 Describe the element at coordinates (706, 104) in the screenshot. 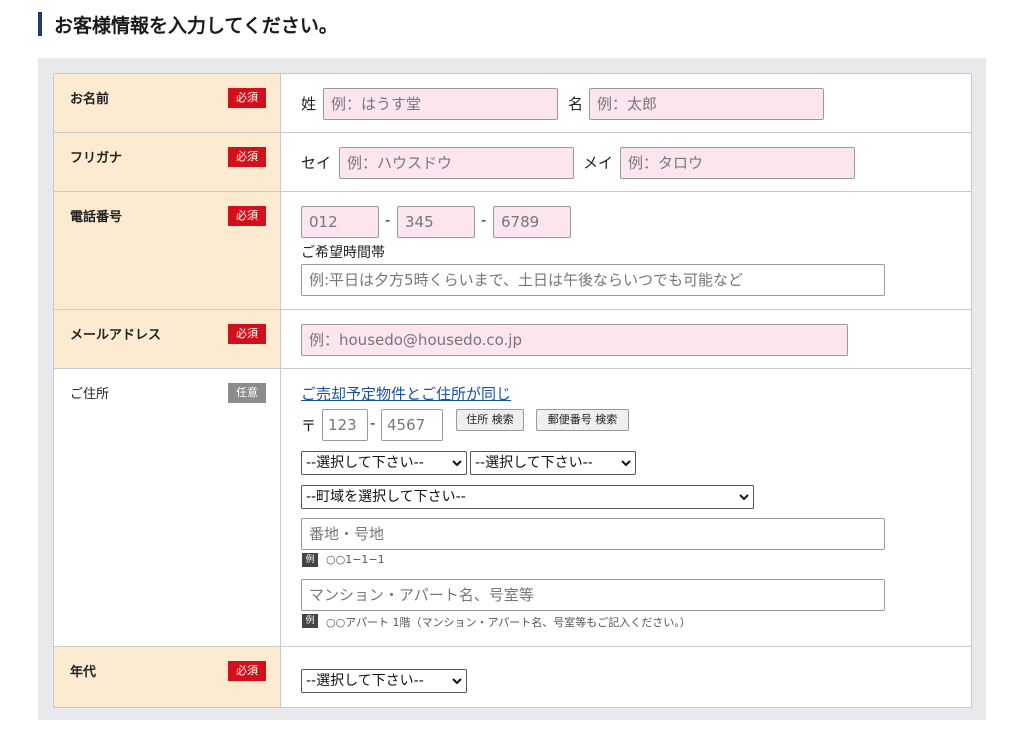

I see `first-name-input: 例：太郎` at that location.